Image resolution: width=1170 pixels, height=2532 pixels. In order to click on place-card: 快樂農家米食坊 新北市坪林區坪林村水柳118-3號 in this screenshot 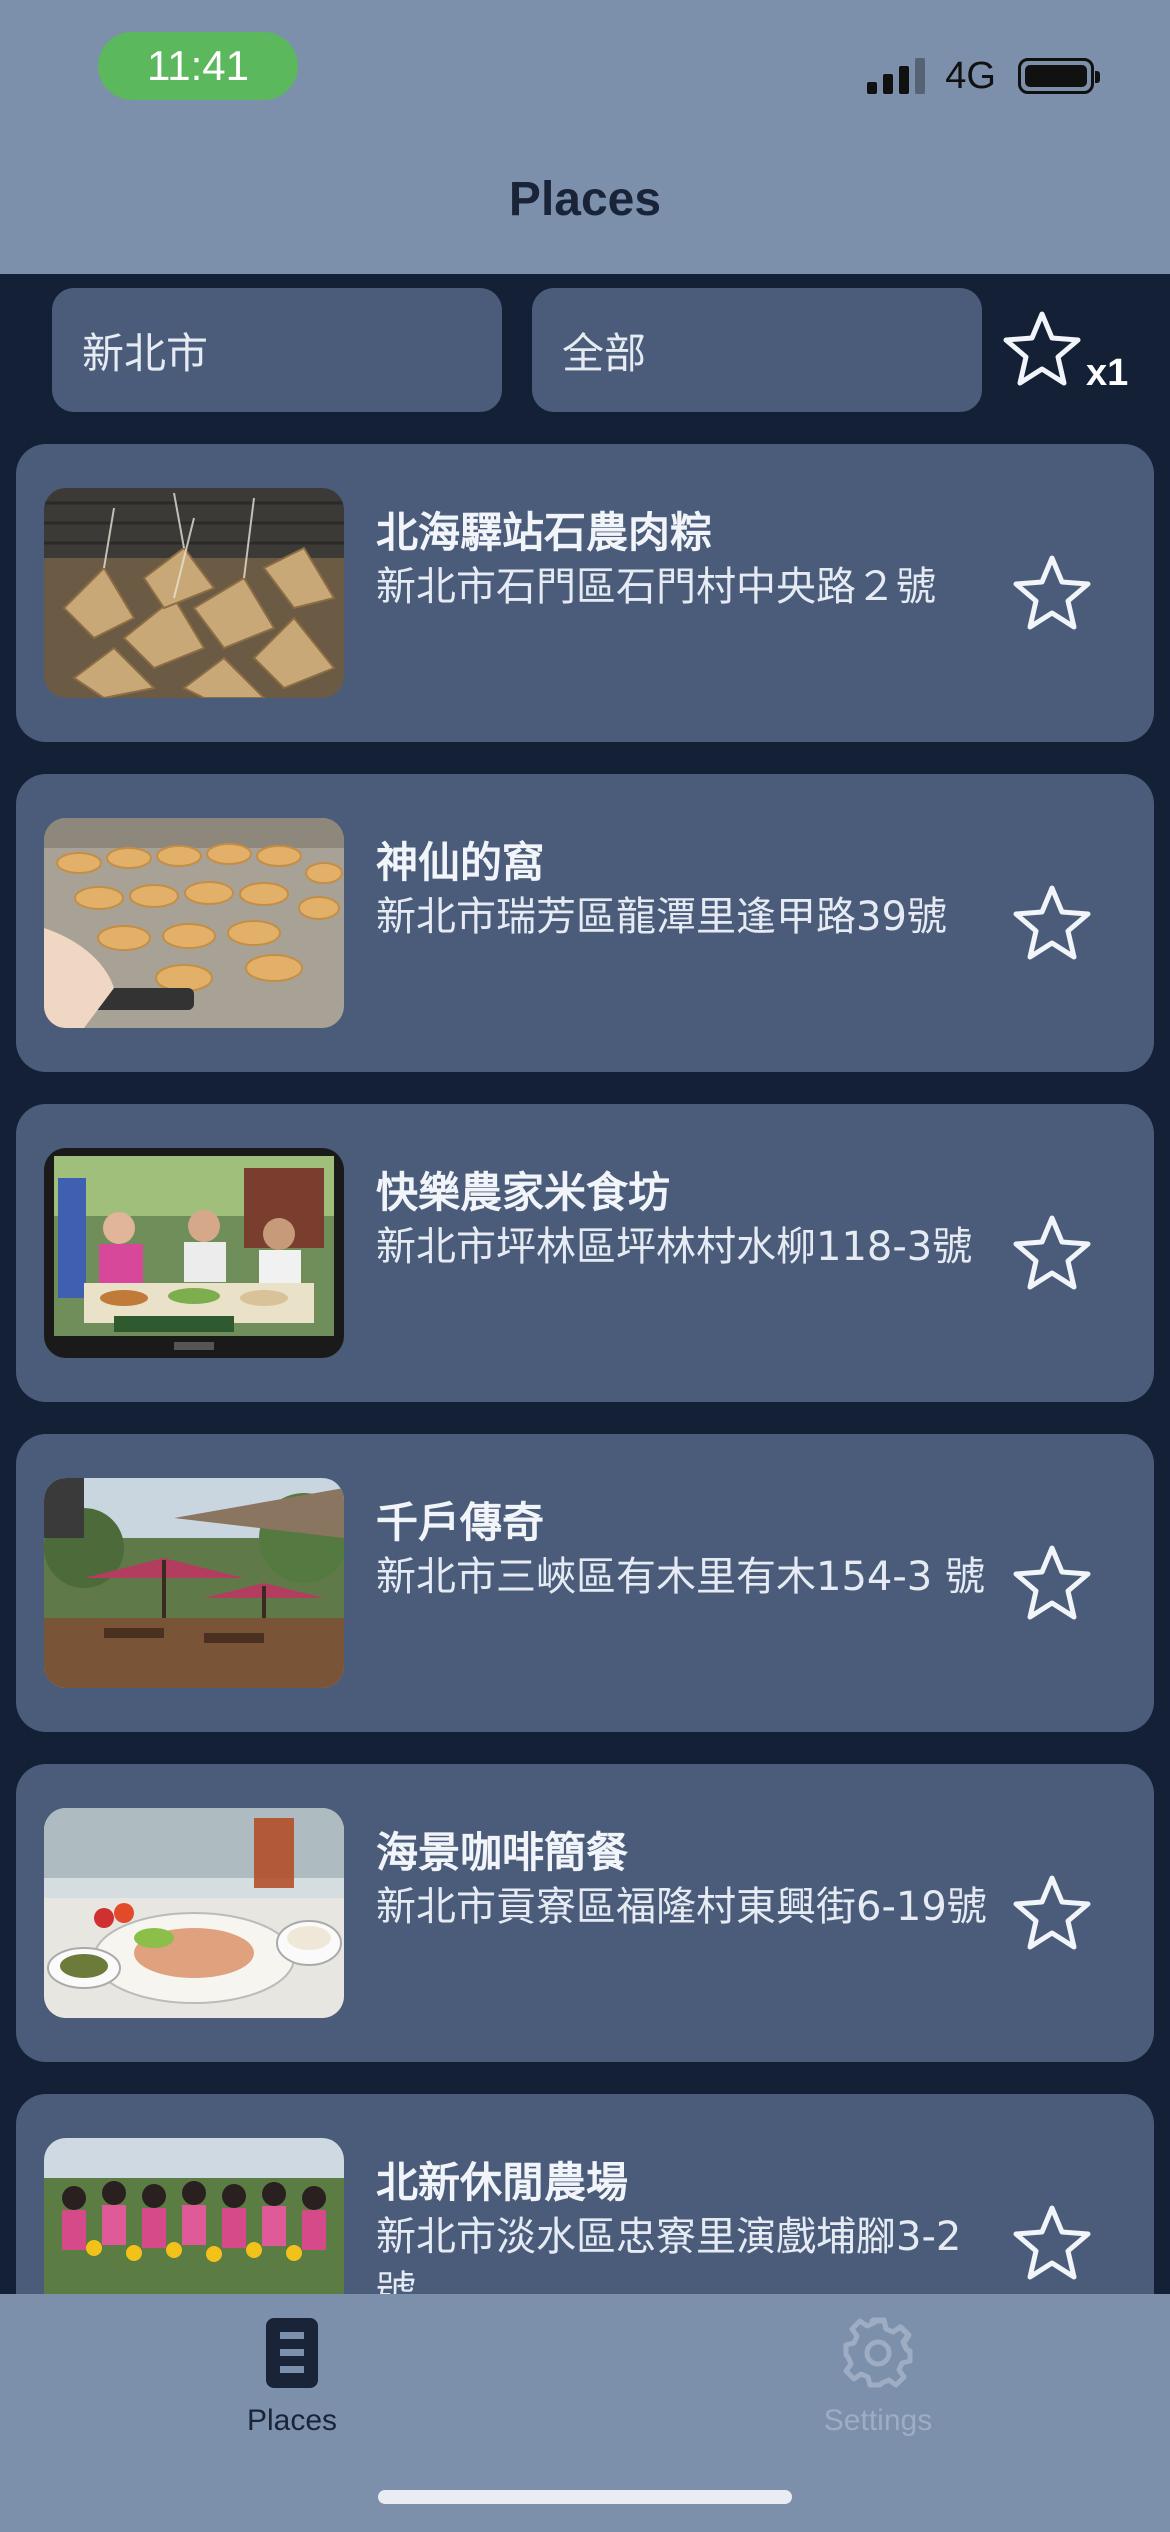, I will do `click(585, 1253)`.